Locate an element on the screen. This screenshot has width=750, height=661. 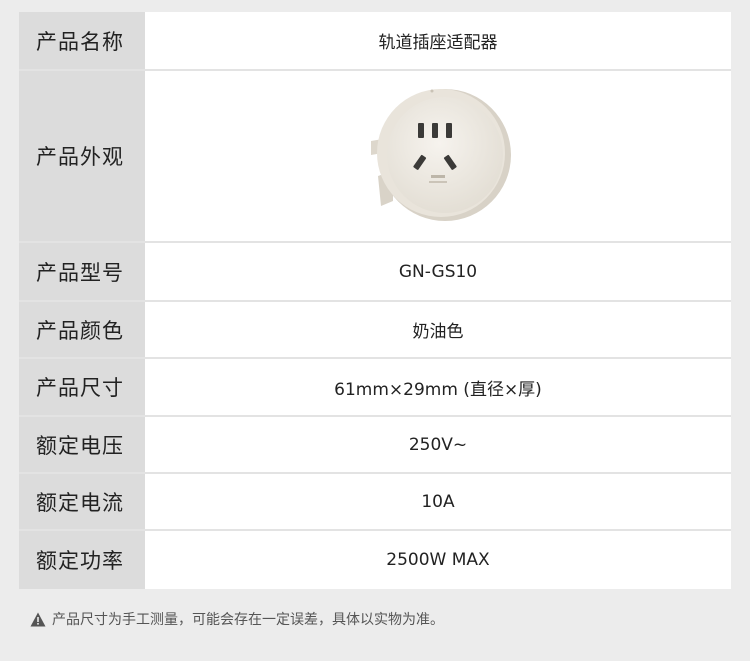
spec-label: 产品外观 is located at coordinates (82, 156).